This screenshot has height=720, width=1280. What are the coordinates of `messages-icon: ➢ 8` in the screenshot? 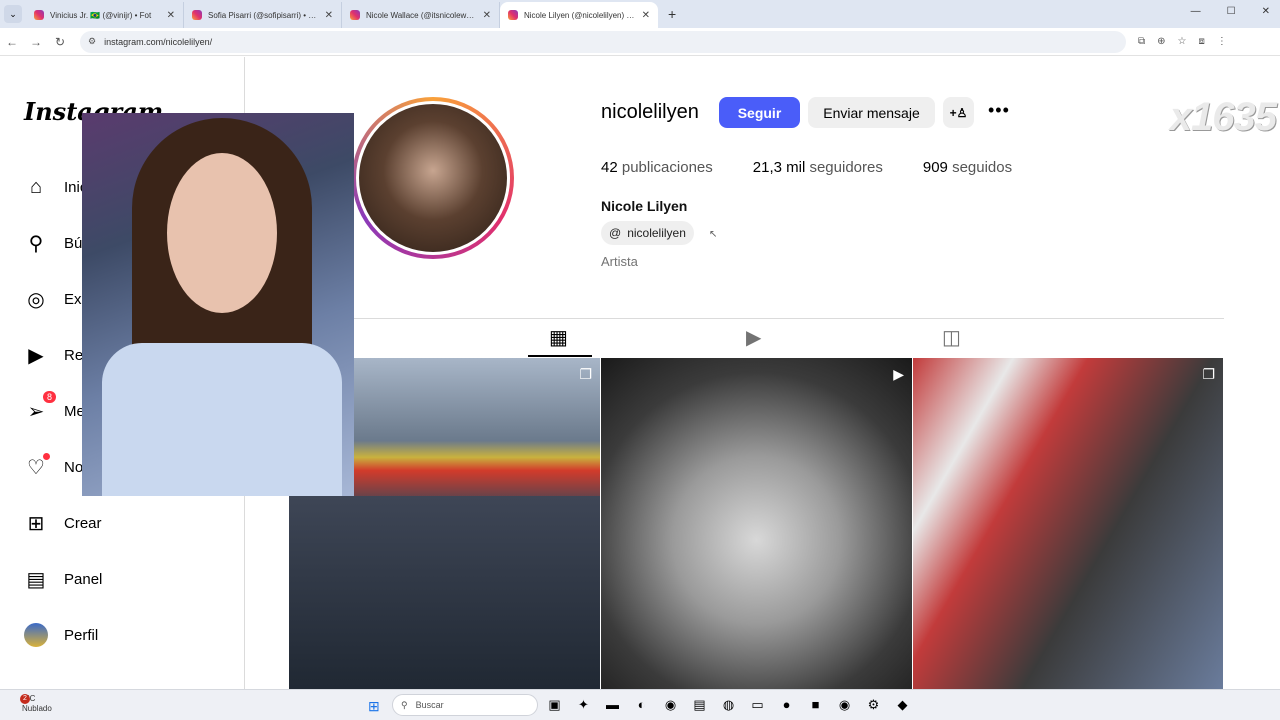 It's located at (40, 407).